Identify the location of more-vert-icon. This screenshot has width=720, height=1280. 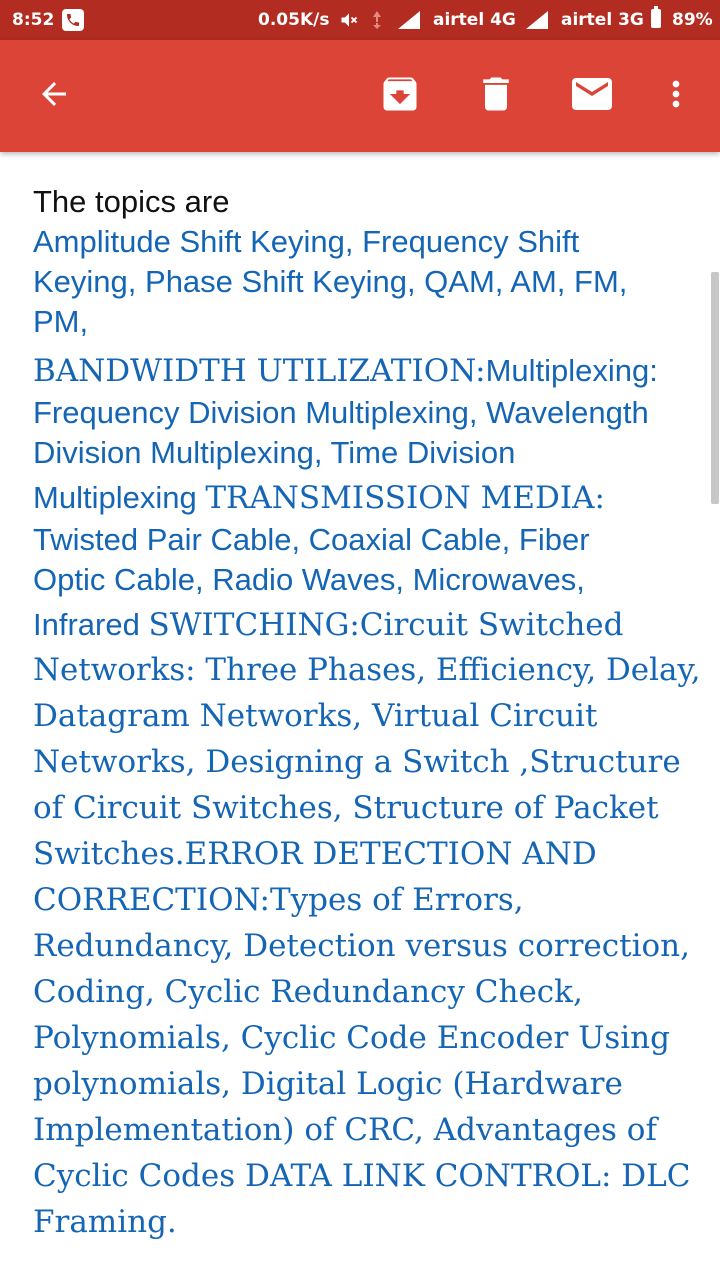
(676, 96).